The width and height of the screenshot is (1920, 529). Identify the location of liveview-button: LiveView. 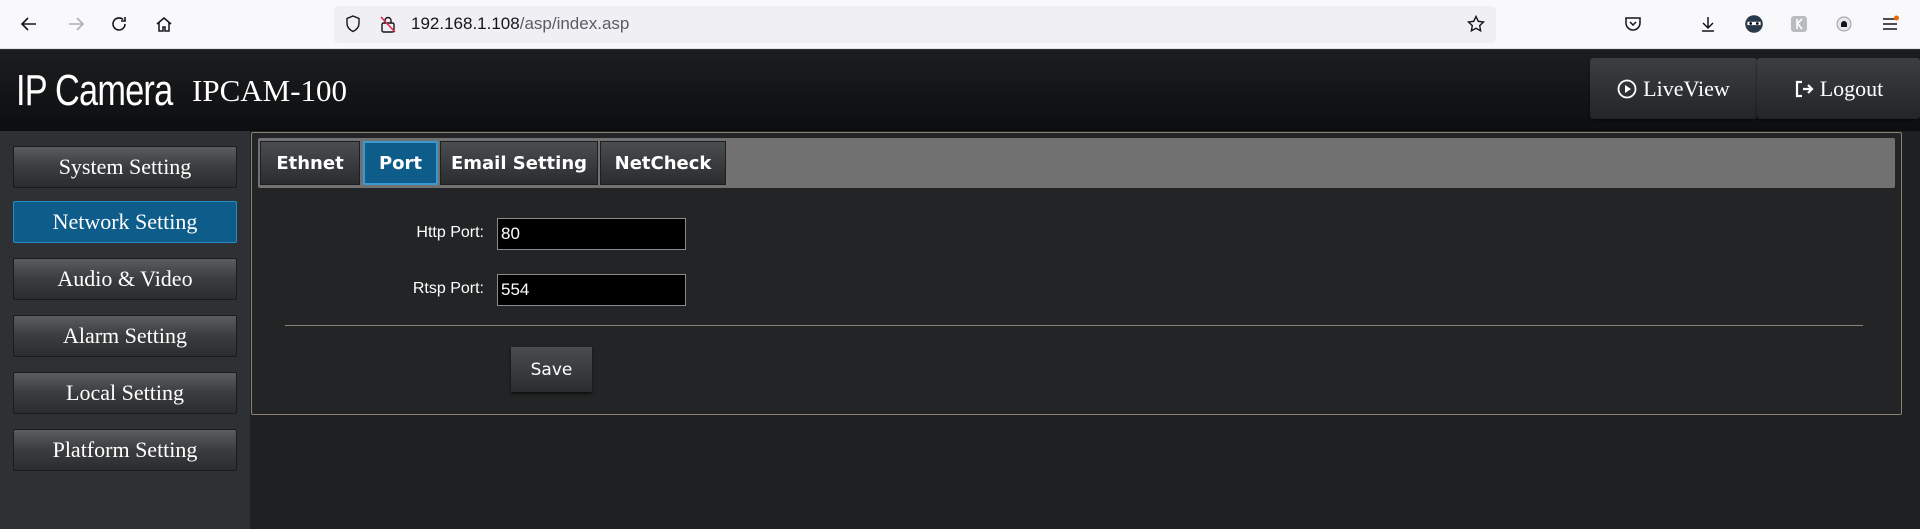
(1673, 88).